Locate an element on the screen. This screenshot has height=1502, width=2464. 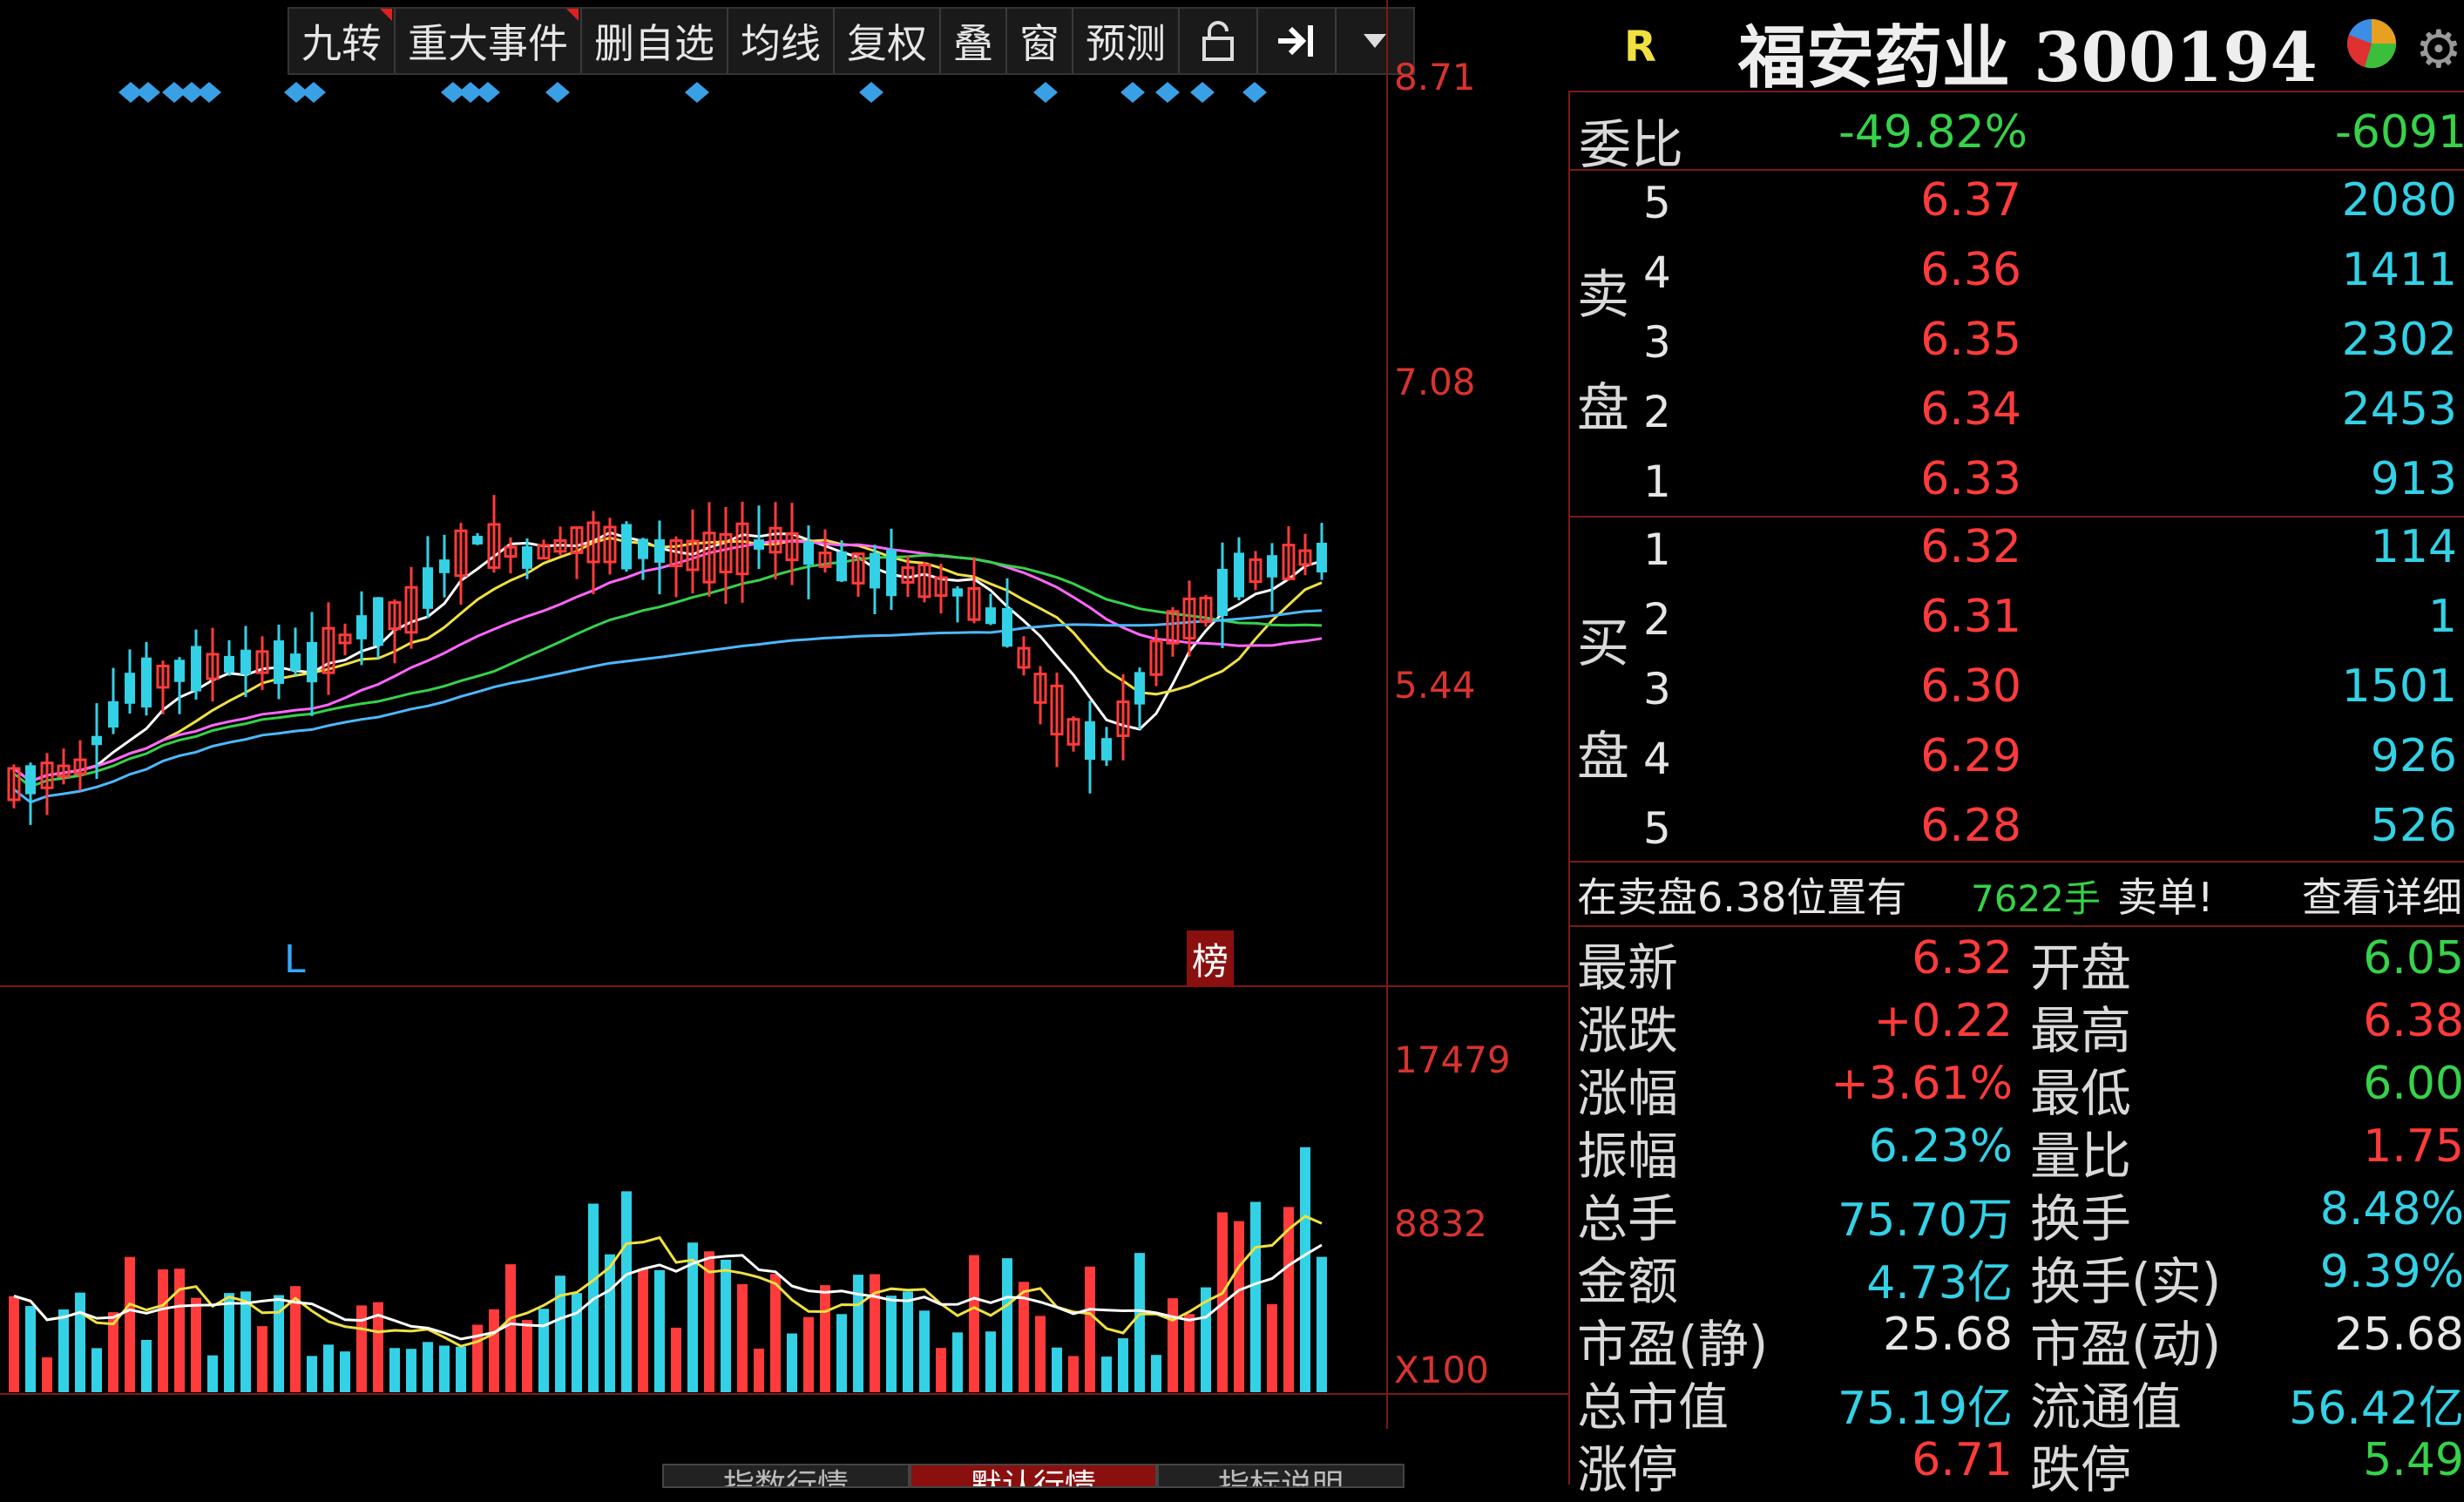
sell-level-4: 4 is located at coordinates (1657, 272).